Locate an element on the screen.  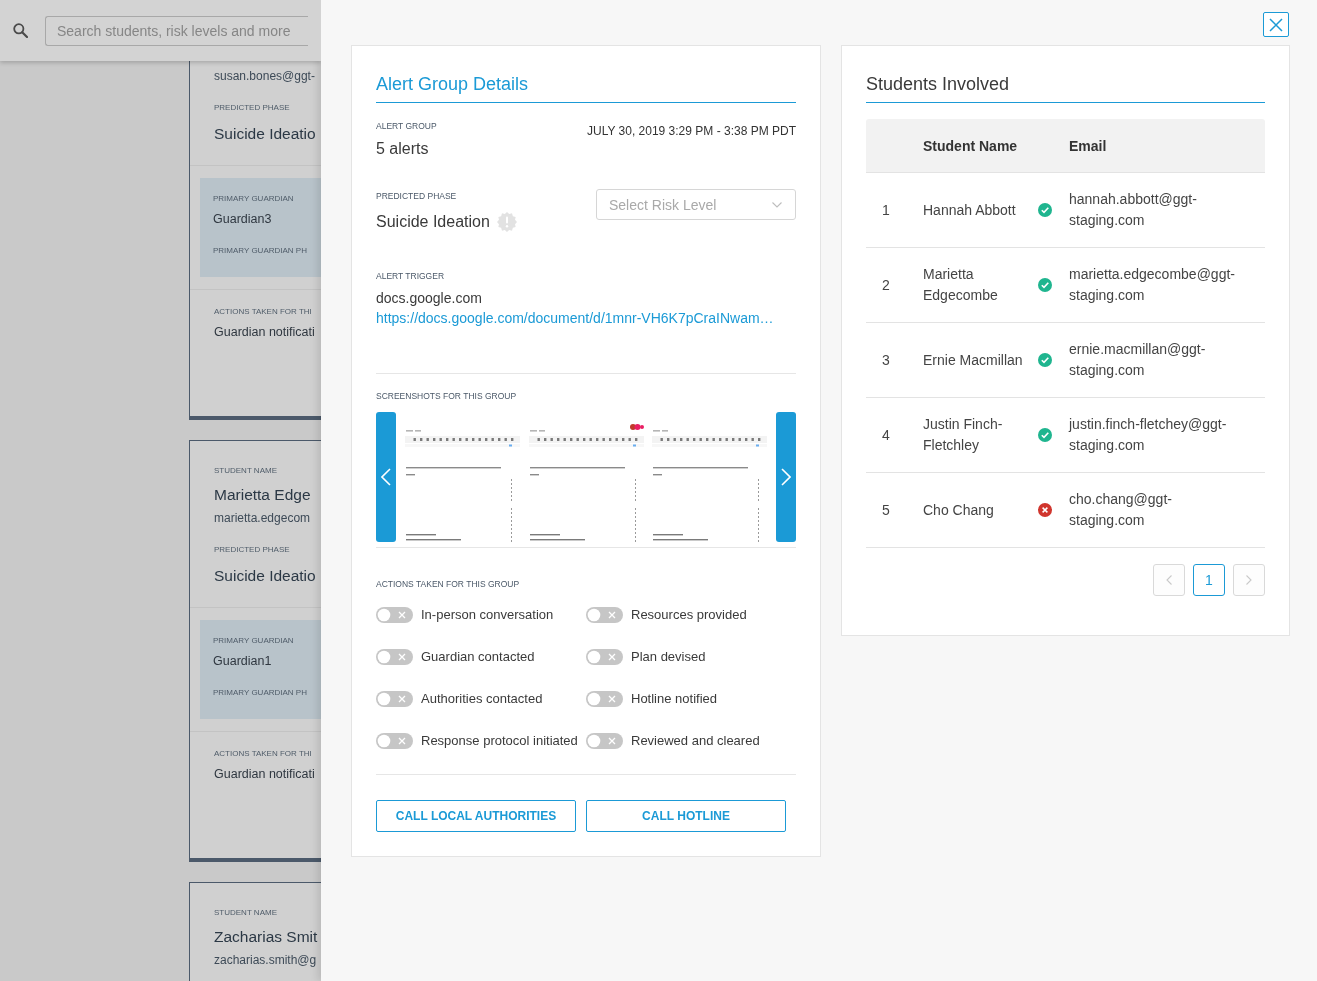
exclamation-badge-icon is located at coordinates (506, 222).